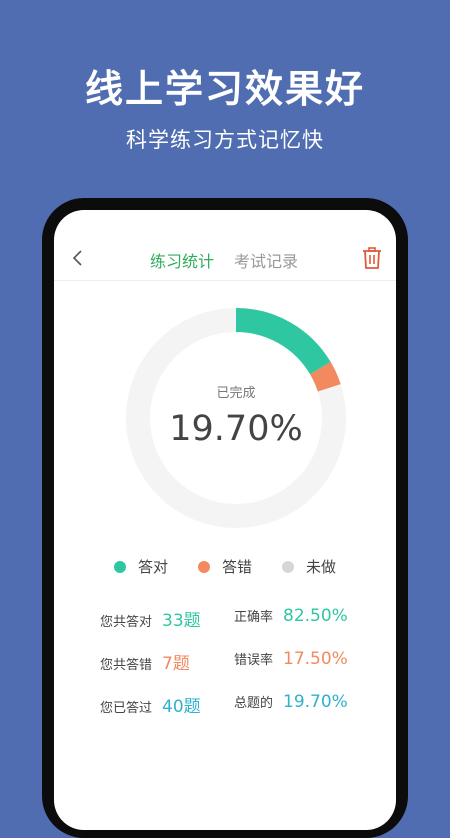 This screenshot has width=450, height=838. Describe the element at coordinates (321, 567) in the screenshot. I see `legend-label: 未做` at that location.